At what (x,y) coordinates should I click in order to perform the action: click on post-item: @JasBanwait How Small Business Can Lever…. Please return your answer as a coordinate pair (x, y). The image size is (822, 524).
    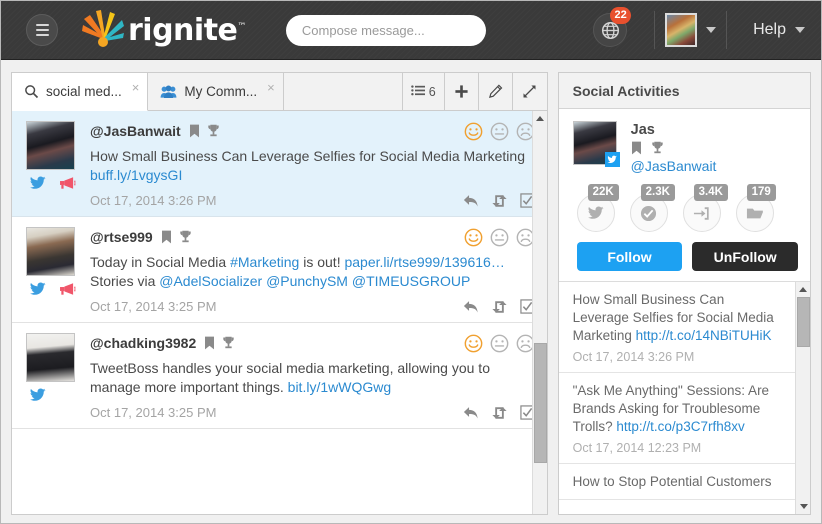
    Looking at the image, I should click on (279, 164).